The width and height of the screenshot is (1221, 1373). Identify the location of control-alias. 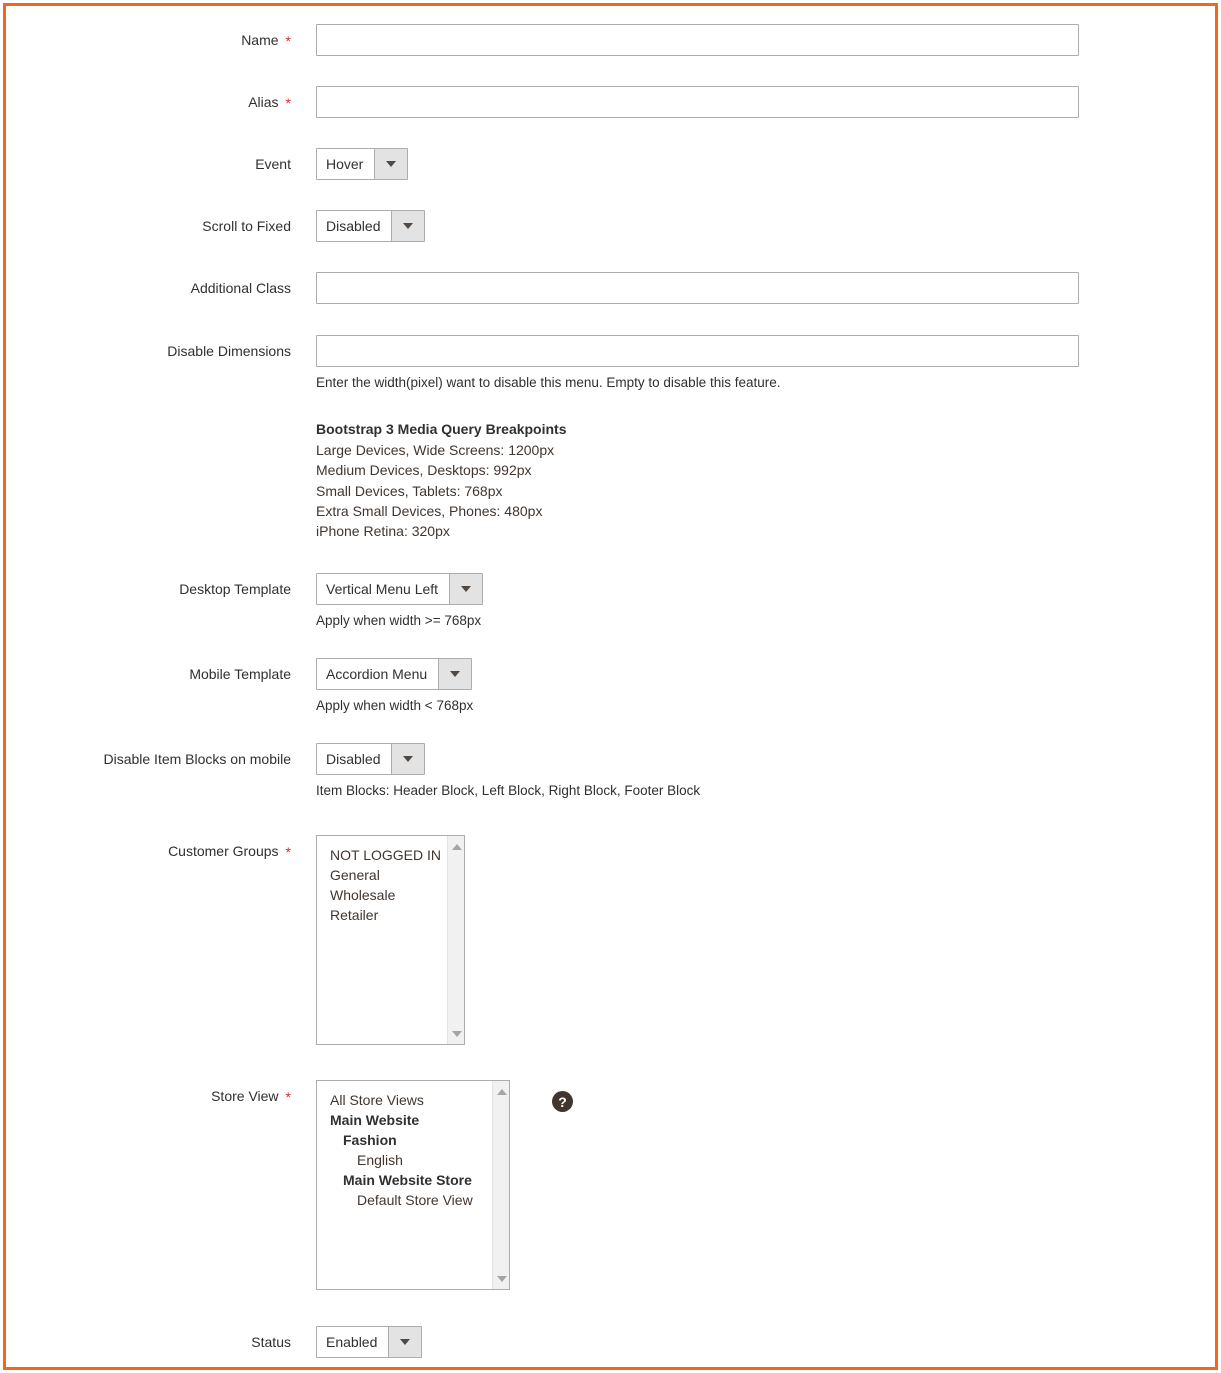
(753, 102).